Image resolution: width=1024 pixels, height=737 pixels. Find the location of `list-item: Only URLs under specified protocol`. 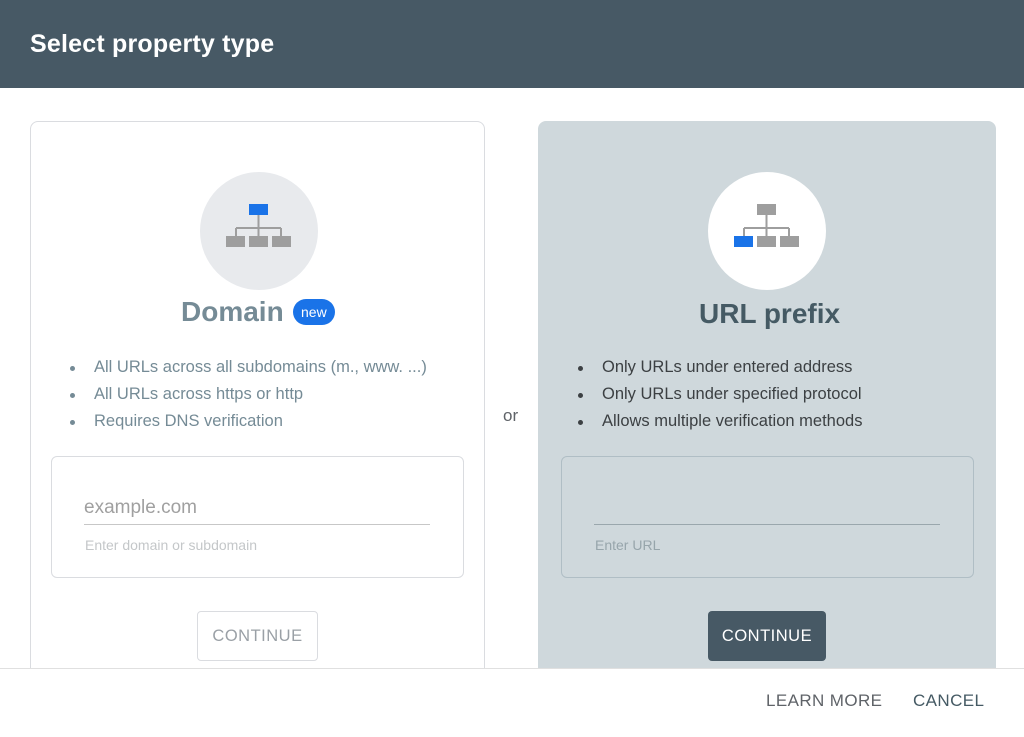

list-item: Only URLs under specified protocol is located at coordinates (718, 394).